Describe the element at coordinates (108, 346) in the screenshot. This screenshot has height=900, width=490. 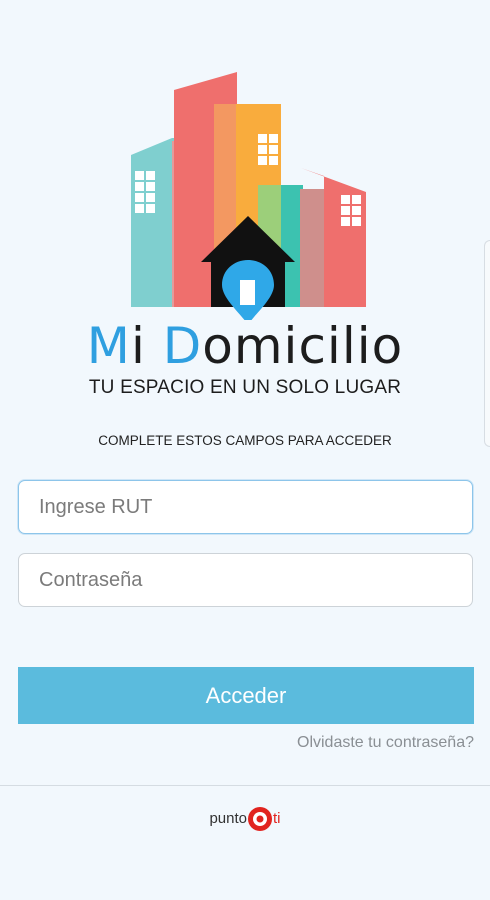
I see `brand-initial-m: M` at that location.